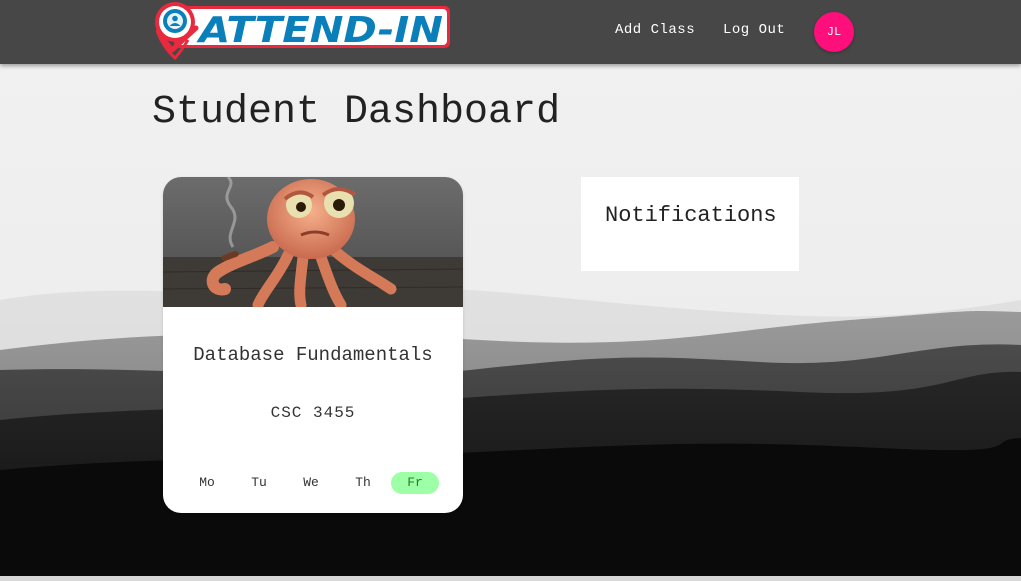 The image size is (1021, 581). I want to click on notifications-panel: Notifications, so click(690, 224).